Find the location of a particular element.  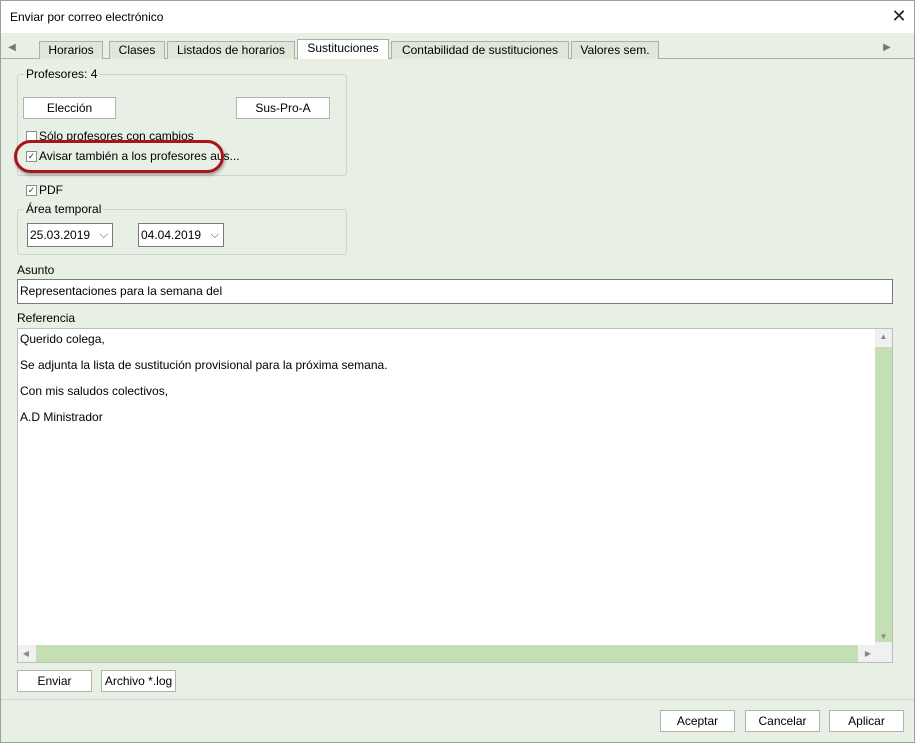

horizontal-scroll-thumb is located at coordinates (447, 653).